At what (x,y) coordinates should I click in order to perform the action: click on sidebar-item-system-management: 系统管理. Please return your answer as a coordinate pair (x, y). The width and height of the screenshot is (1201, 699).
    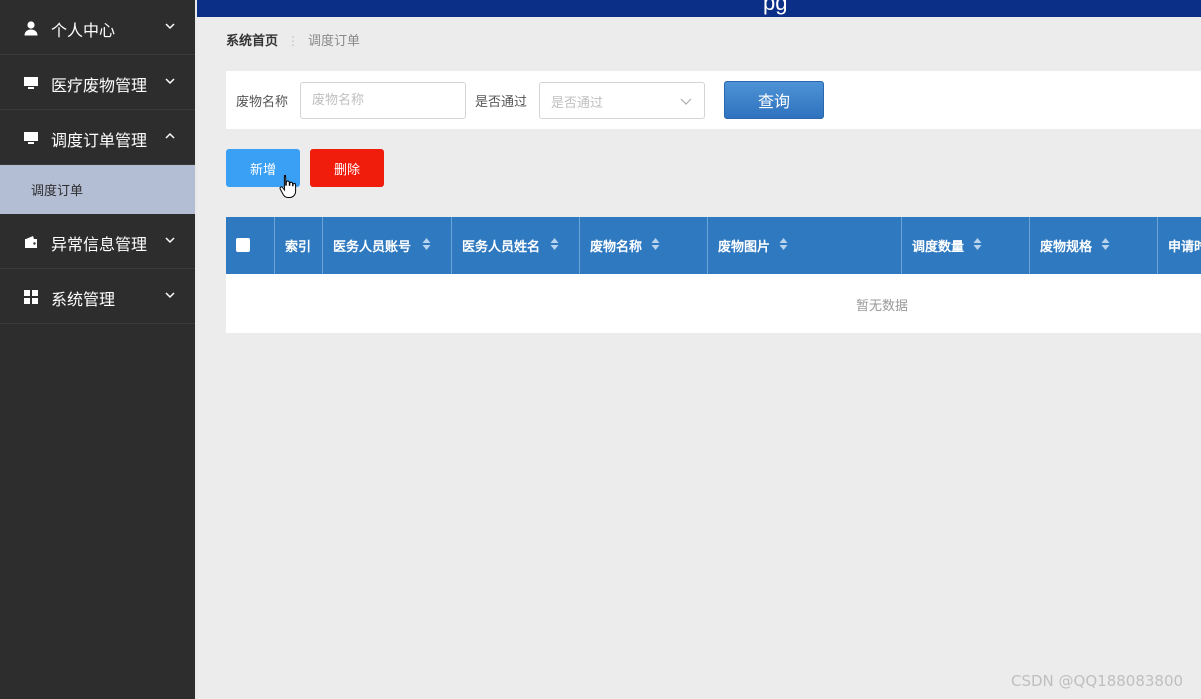
    Looking at the image, I should click on (97, 296).